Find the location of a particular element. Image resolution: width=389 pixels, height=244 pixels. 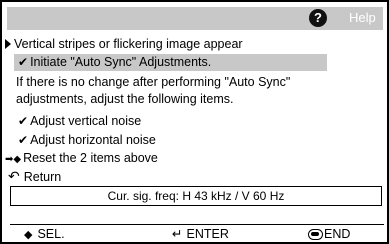

menu-item-reset: ➡◆ Reset the 2 items above is located at coordinates (81, 159).